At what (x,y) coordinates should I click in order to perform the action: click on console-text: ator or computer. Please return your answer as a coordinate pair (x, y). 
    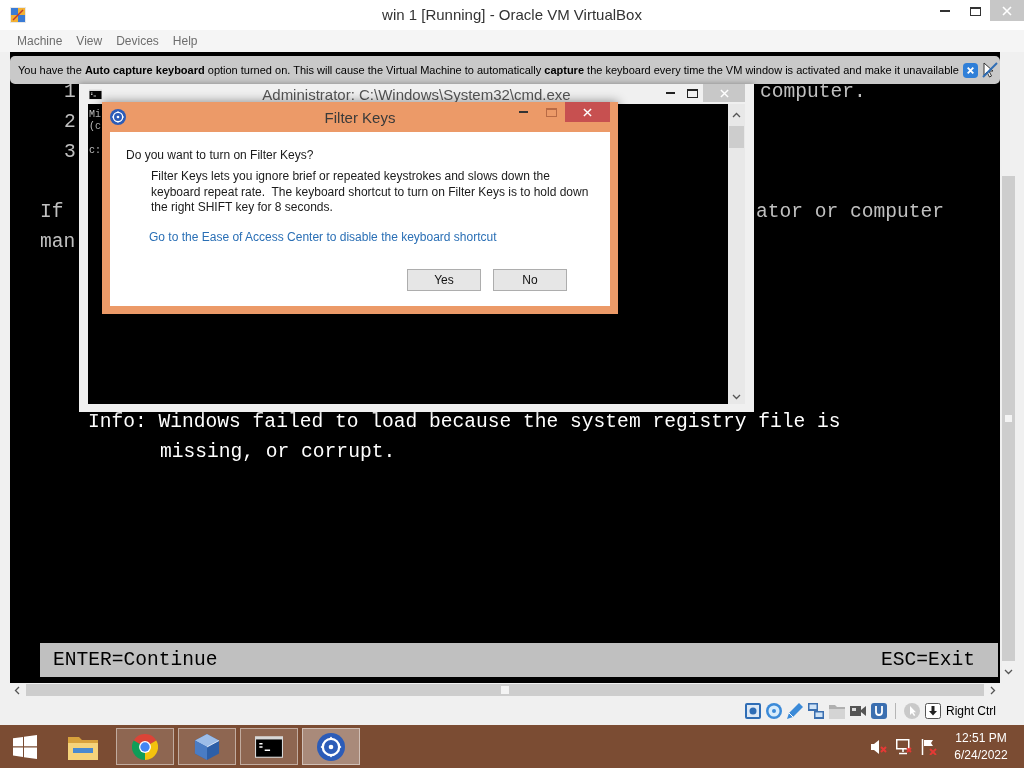
    Looking at the image, I should click on (850, 212).